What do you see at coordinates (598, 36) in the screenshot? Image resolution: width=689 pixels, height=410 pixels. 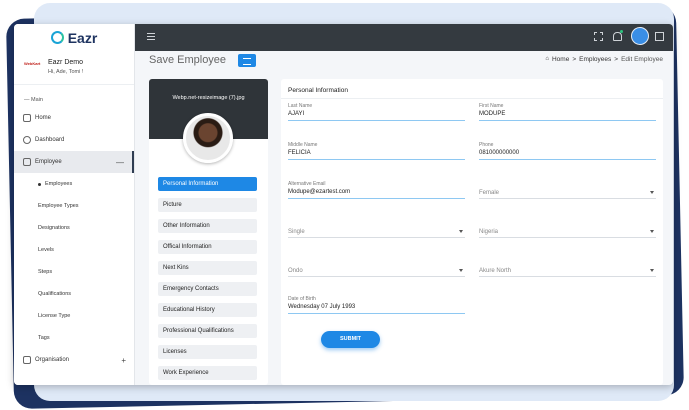 I see `fullscreen-icon` at bounding box center [598, 36].